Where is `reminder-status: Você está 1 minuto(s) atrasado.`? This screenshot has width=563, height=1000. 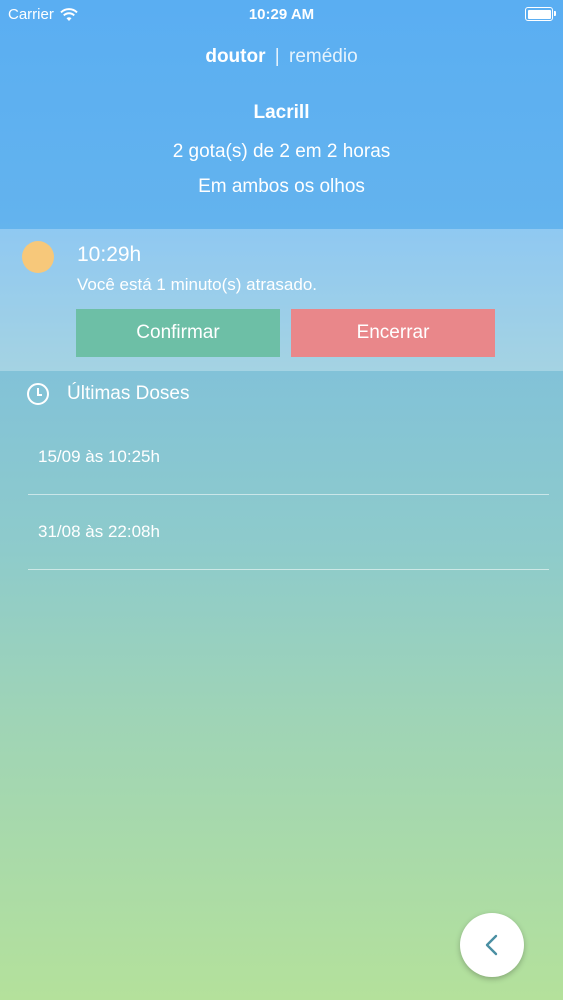 reminder-status: Você está 1 minuto(s) atrasado. is located at coordinates (197, 284).